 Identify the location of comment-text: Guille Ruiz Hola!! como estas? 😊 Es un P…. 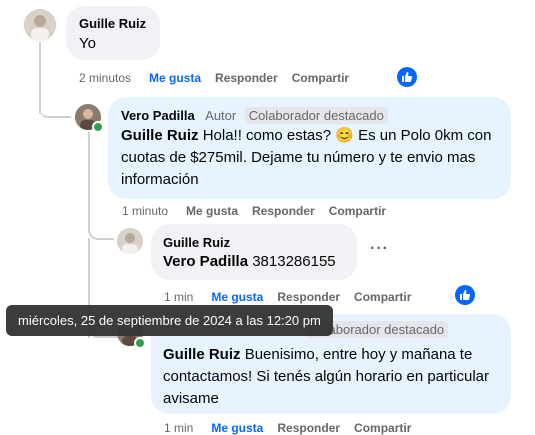
(311, 158).